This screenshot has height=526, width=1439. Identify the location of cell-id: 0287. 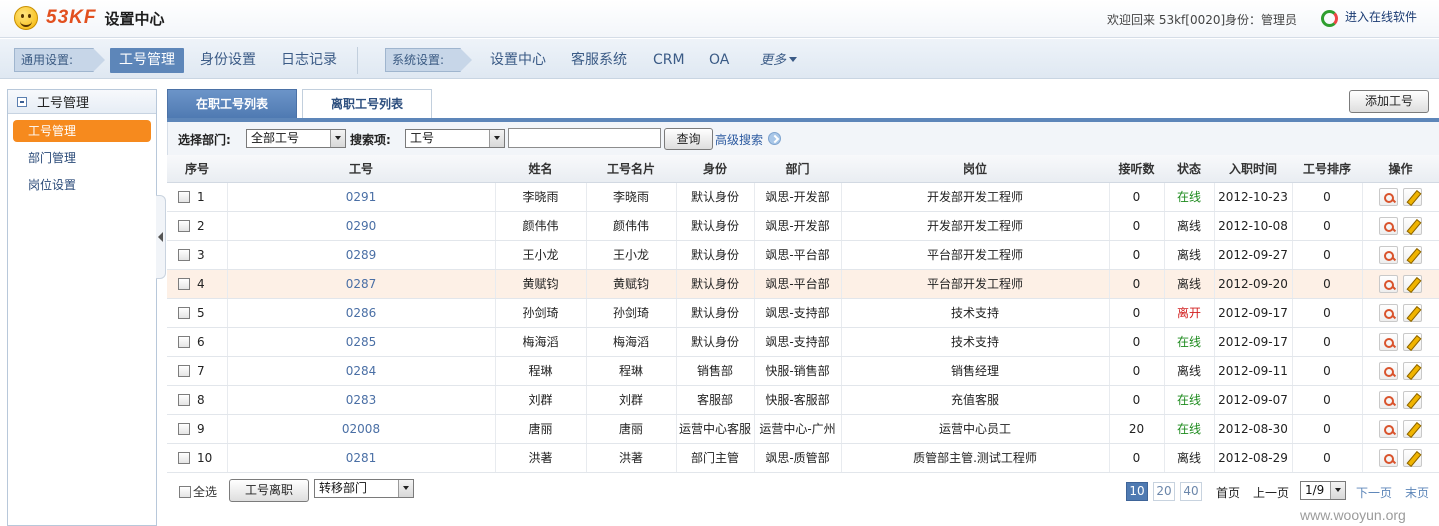
(361, 284).